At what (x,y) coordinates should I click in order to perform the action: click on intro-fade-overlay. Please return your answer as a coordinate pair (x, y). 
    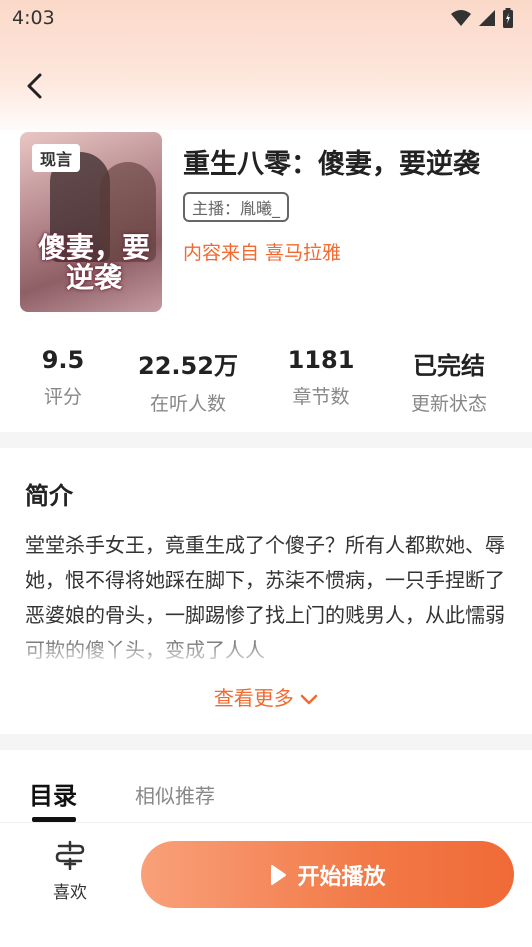
    Looking at the image, I should click on (266, 654).